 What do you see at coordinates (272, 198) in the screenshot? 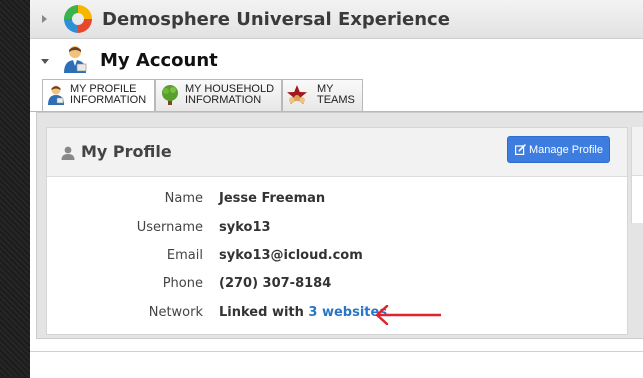
I see `name-value: Jesse Freeman` at bounding box center [272, 198].